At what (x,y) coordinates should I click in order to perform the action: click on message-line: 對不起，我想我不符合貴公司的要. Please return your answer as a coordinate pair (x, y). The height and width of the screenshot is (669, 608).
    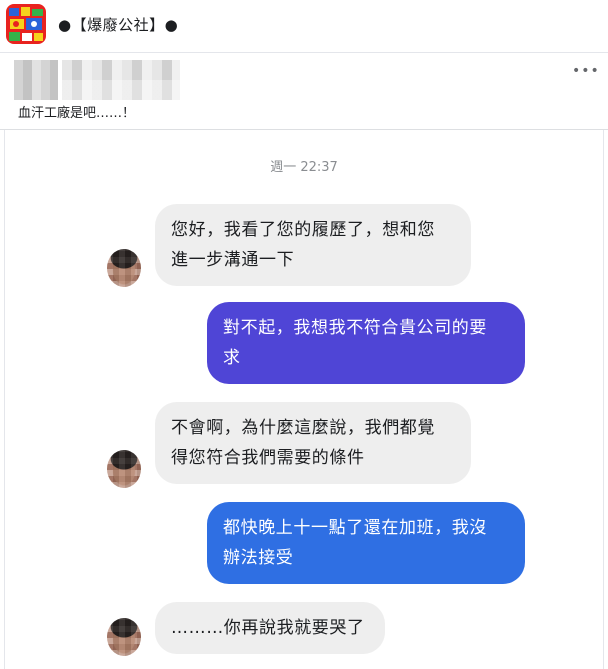
    Looking at the image, I should click on (355, 328).